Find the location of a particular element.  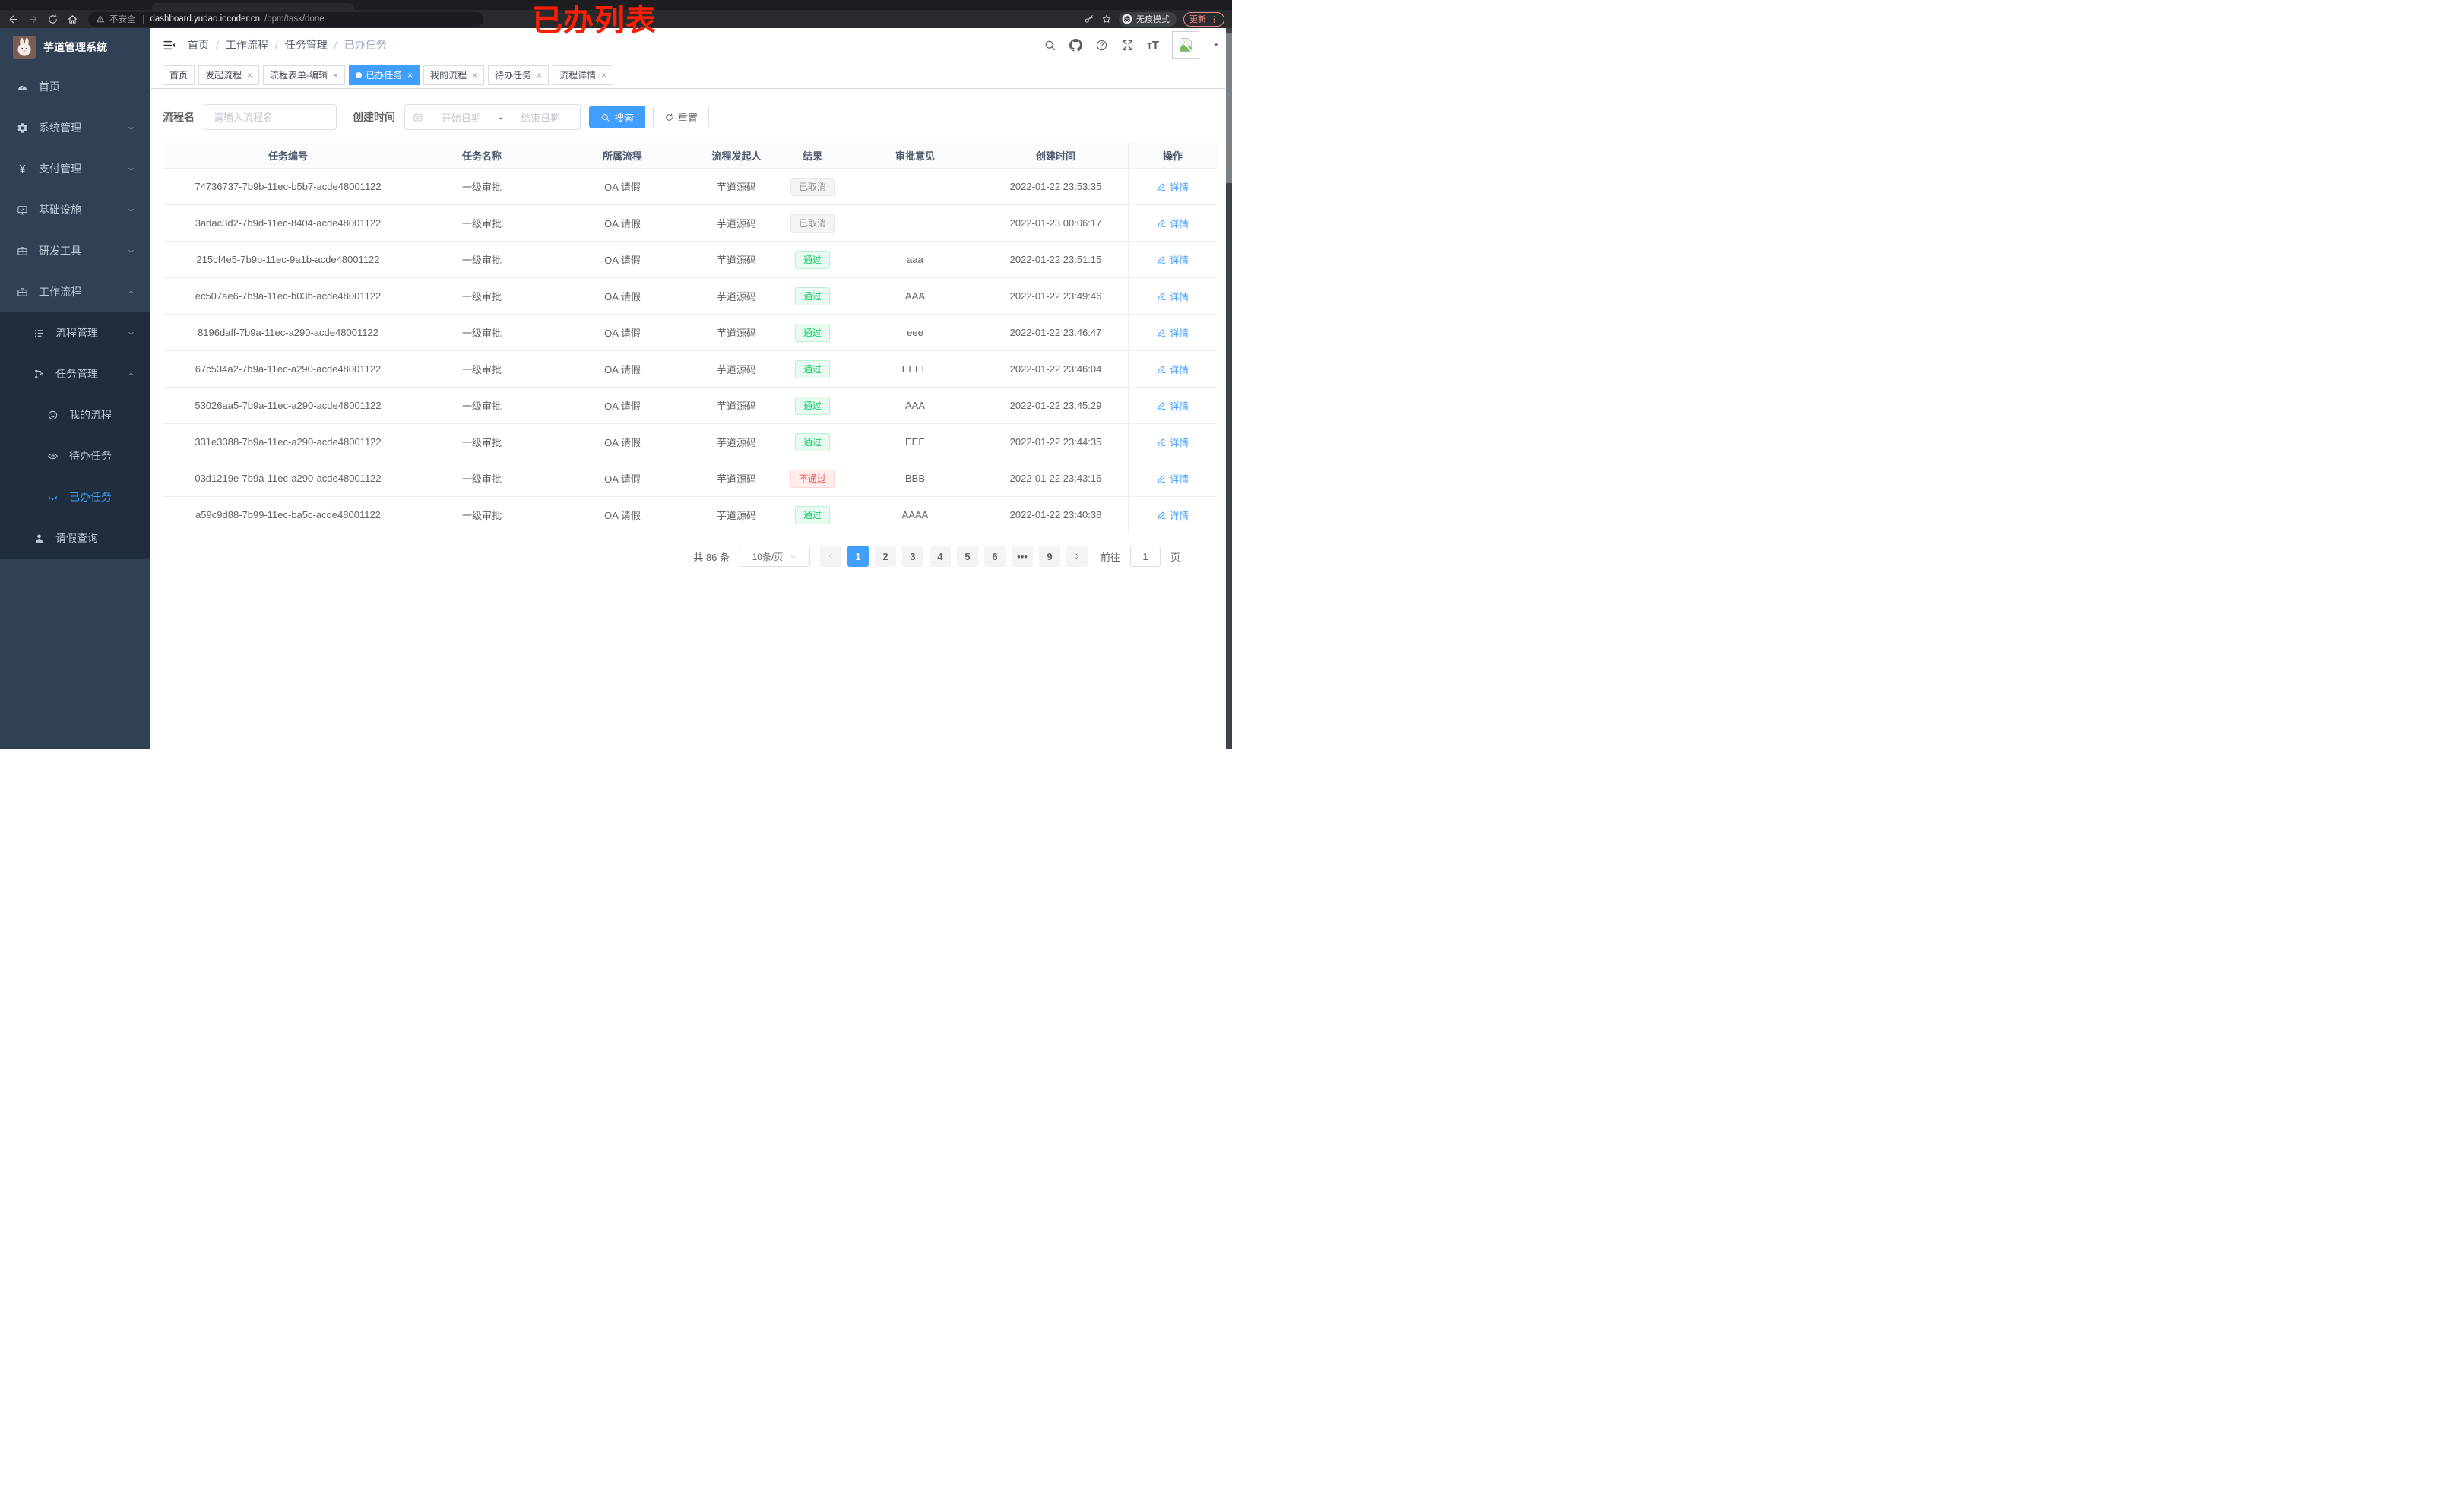

cell-task-id: ec507ae6-7b9a-11ec-b03b-acde48001122 is located at coordinates (288, 296).